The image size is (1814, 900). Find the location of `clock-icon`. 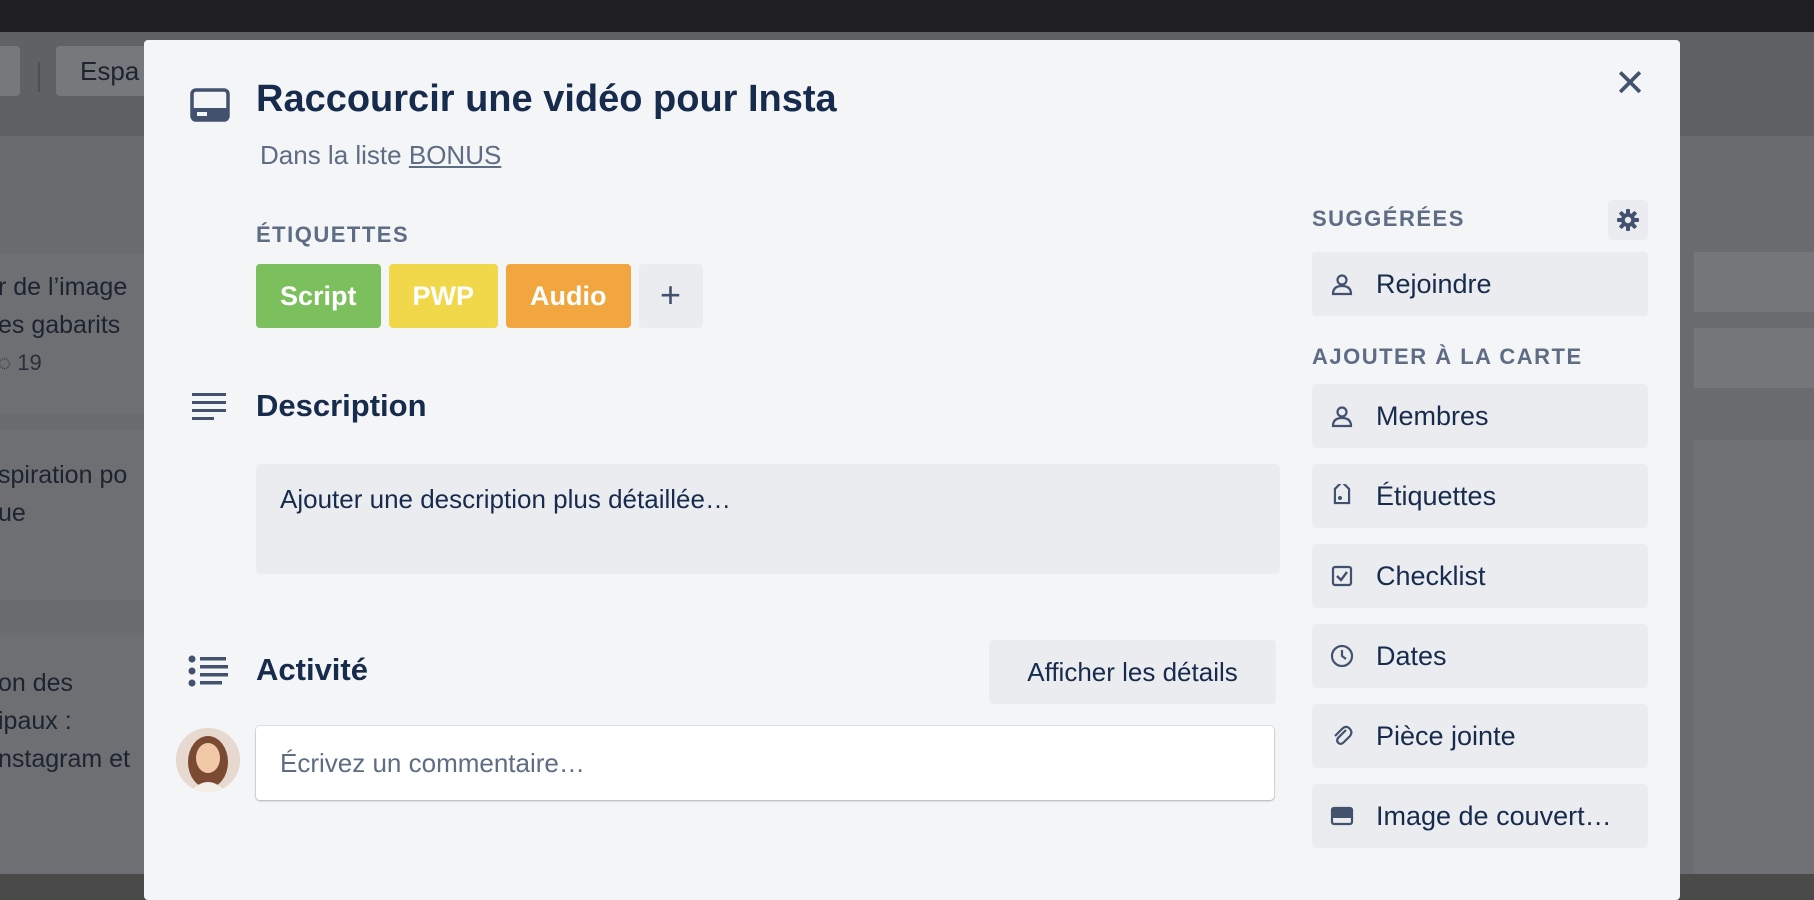

clock-icon is located at coordinates (1342, 656).